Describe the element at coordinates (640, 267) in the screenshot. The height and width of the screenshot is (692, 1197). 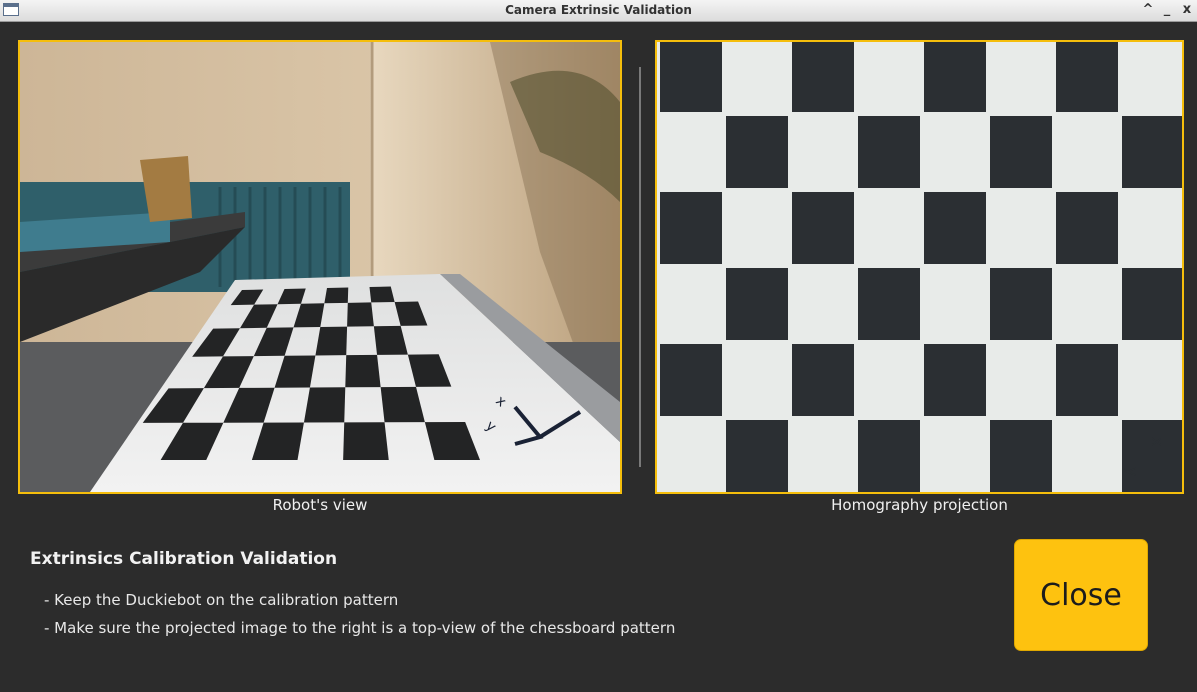
I see `panel-divider` at that location.